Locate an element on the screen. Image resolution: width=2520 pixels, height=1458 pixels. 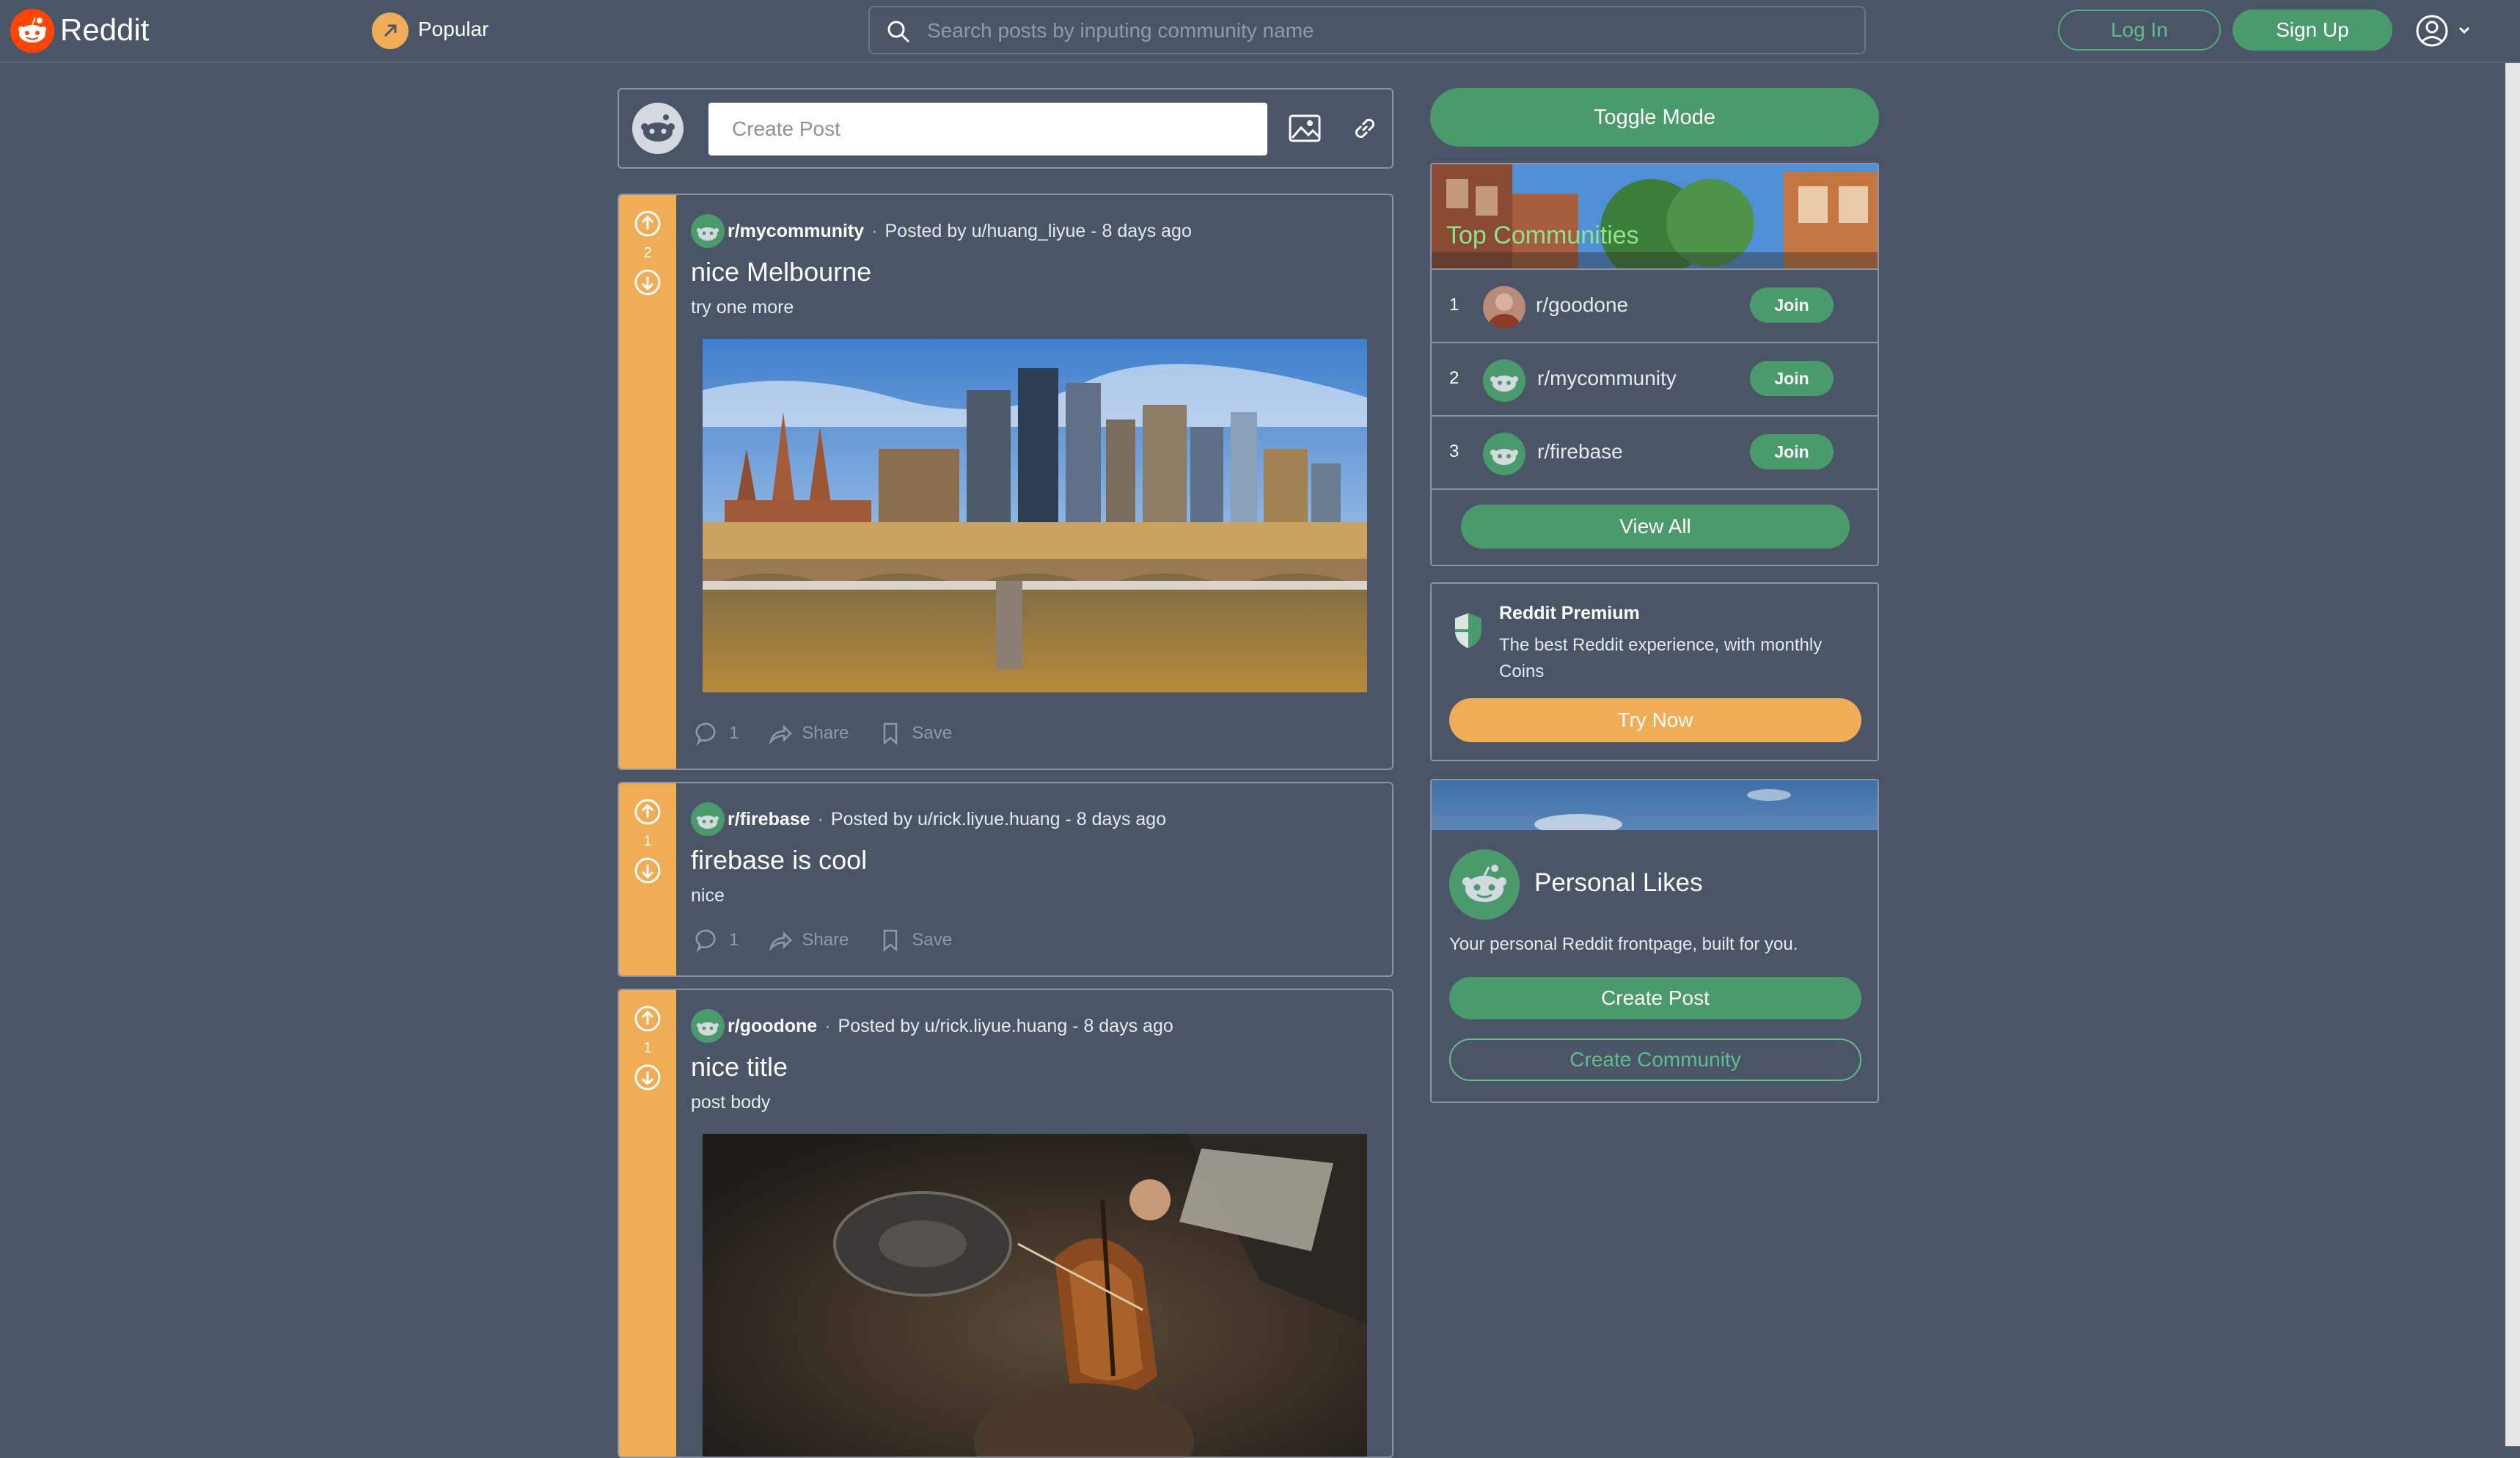
community-rank: 3 is located at coordinates (1454, 451).